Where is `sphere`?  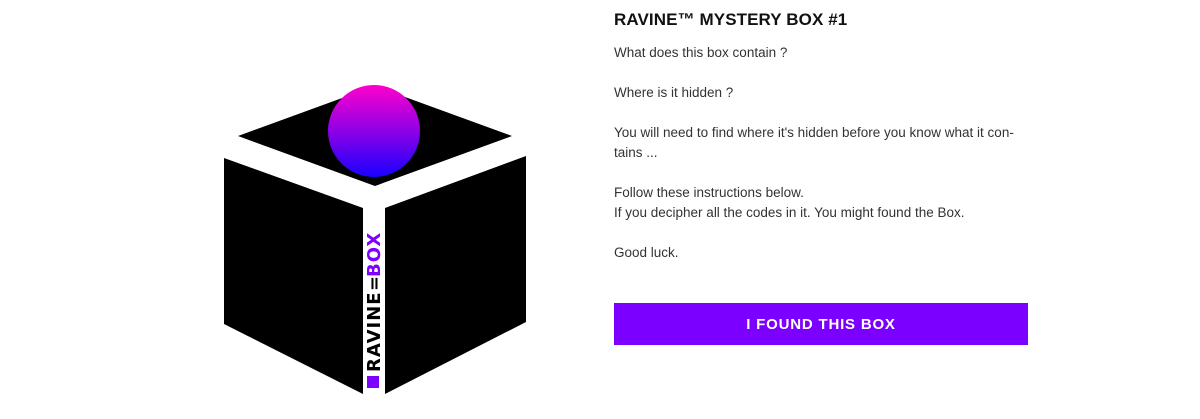 sphere is located at coordinates (374, 131).